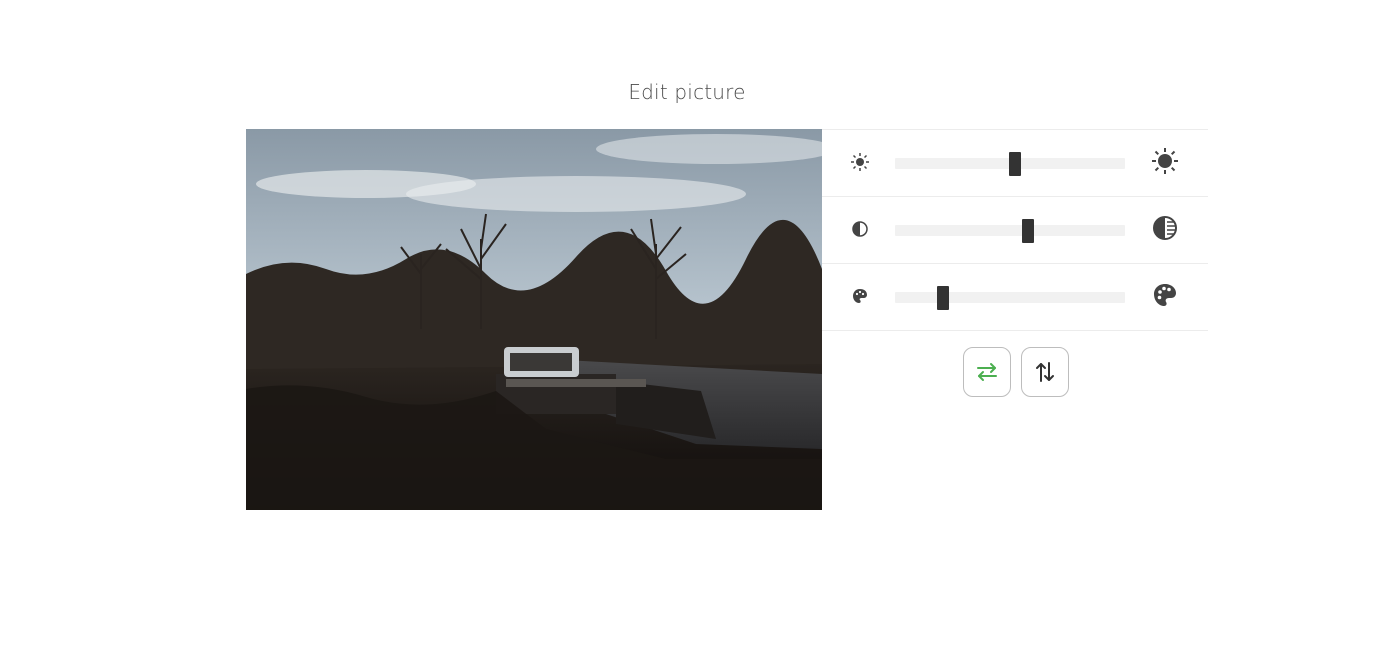 This screenshot has height=664, width=1374. Describe the element at coordinates (1010, 231) in the screenshot. I see `contrast-slider` at that location.